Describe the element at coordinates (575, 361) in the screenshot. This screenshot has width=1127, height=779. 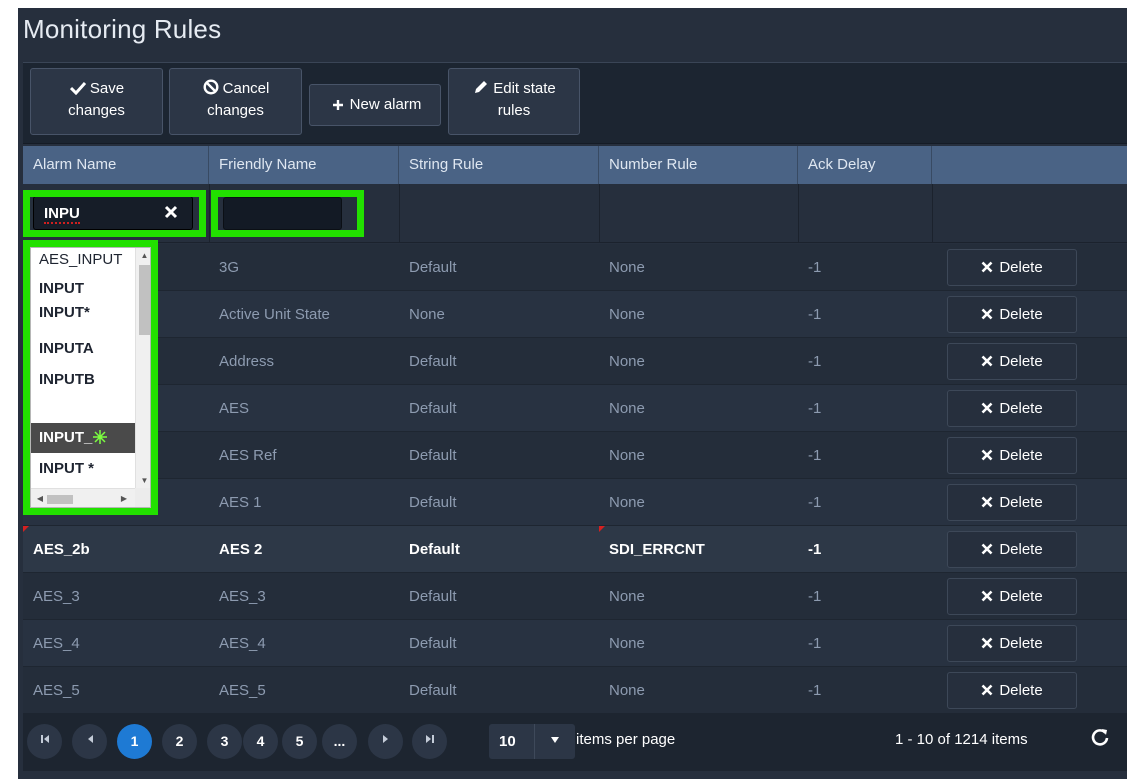
I see `table-row: Address Default None -1 Delete` at that location.